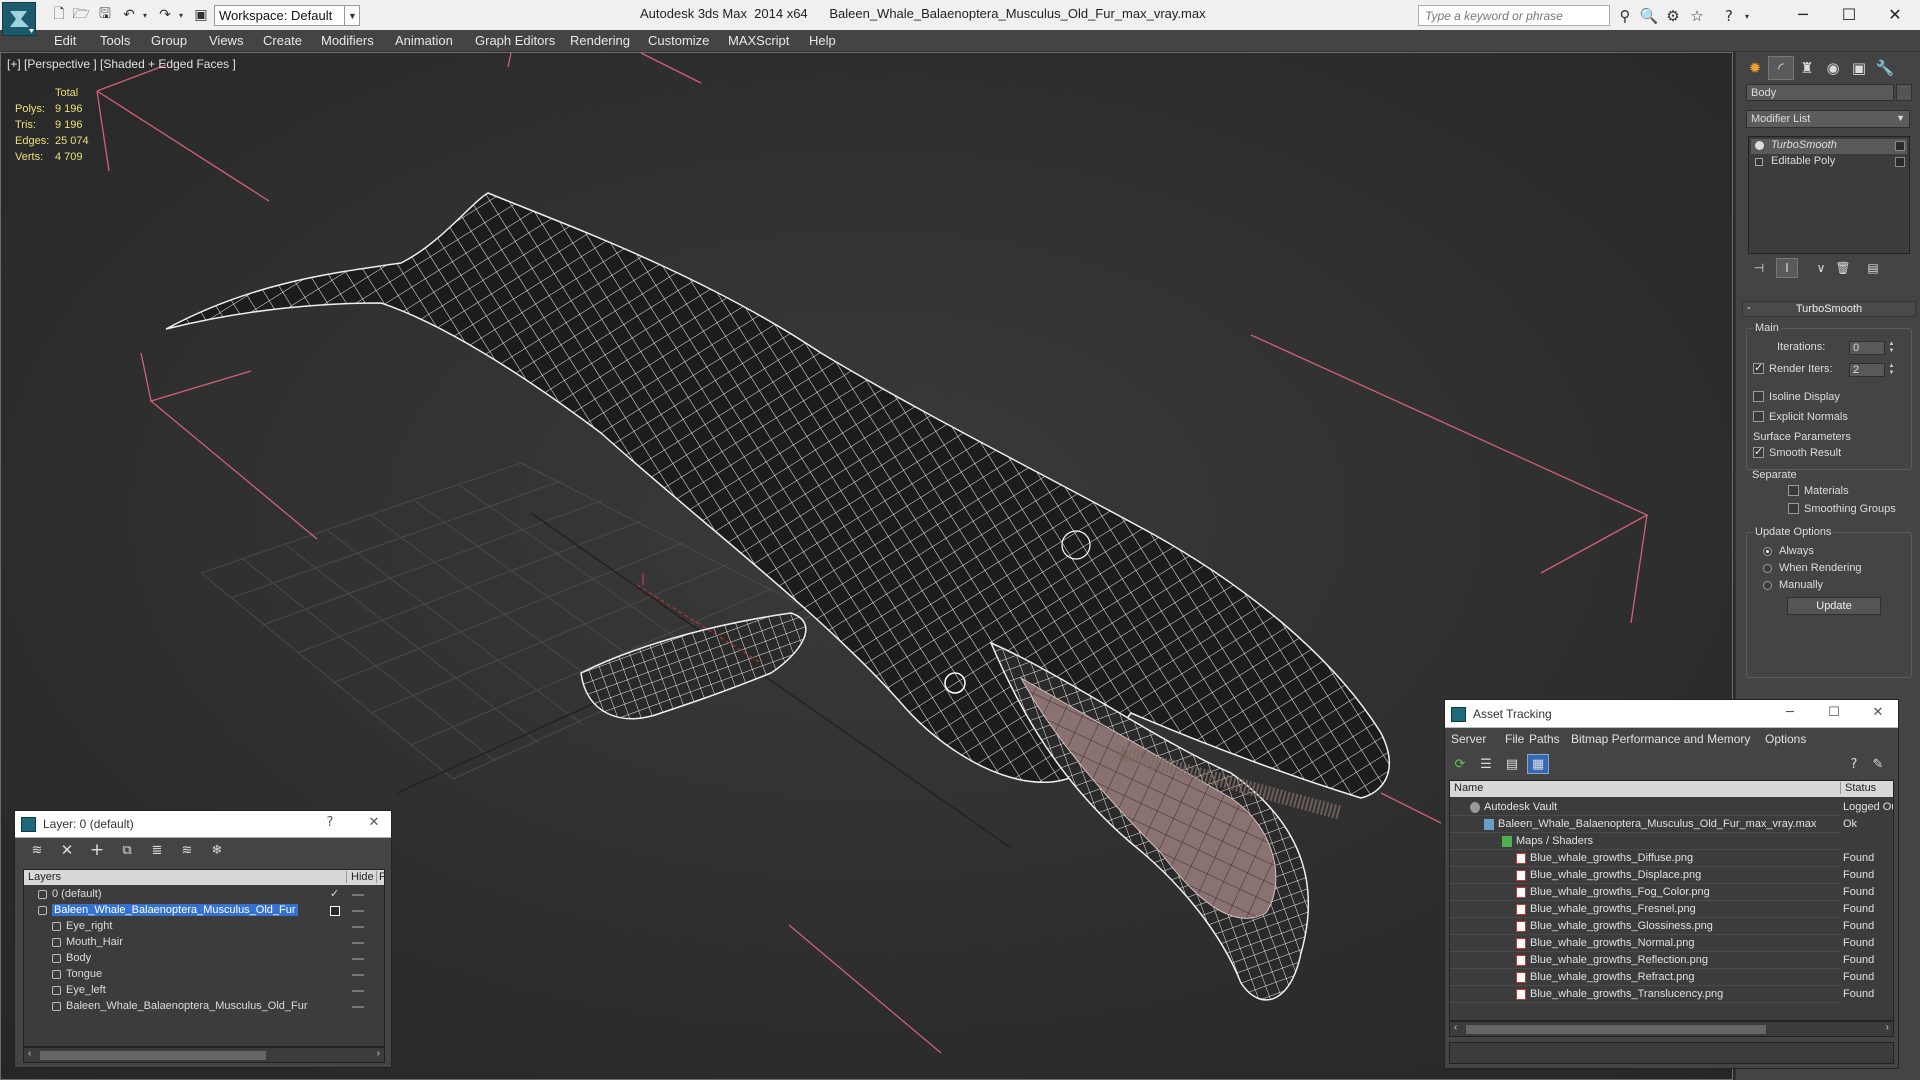  Describe the element at coordinates (1649, 16) in the screenshot. I see `search-icon: 🔍` at that location.